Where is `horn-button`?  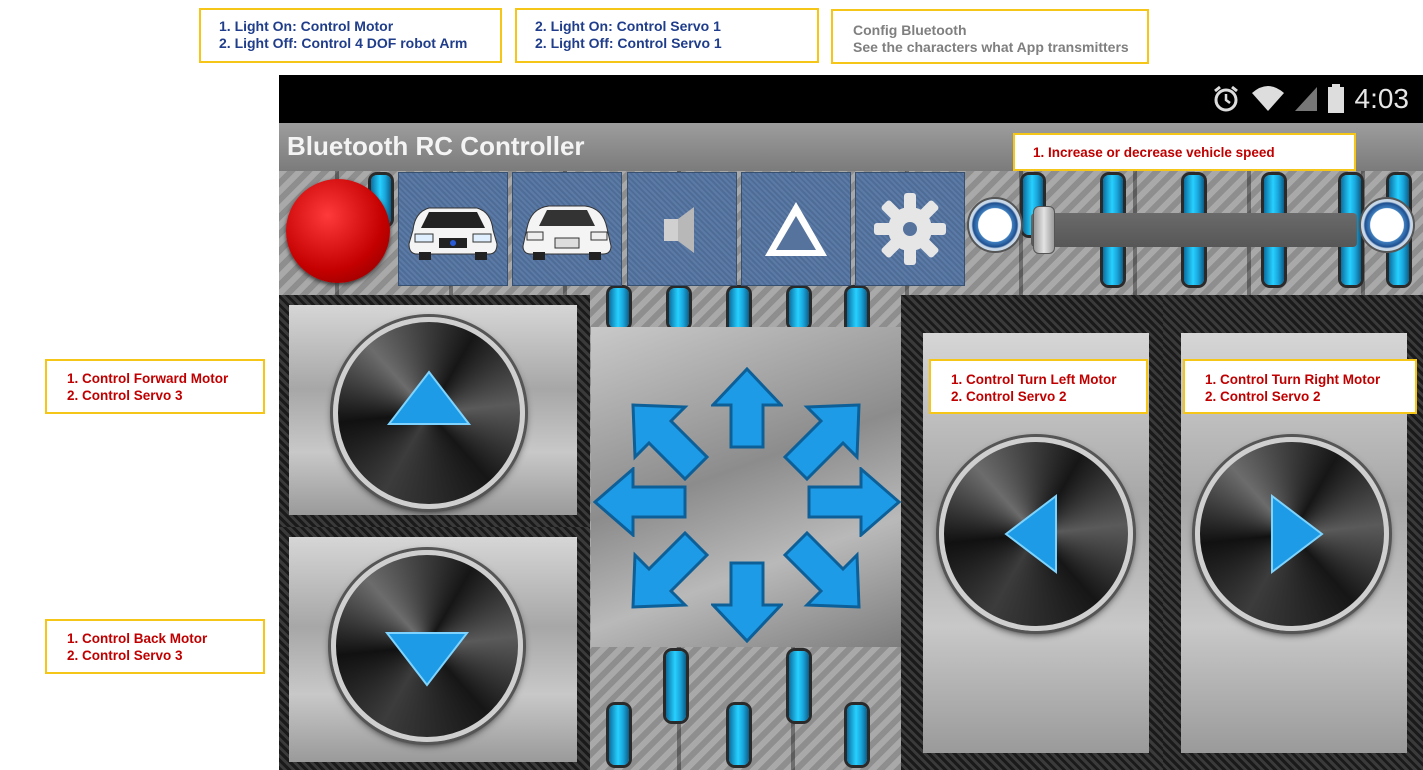
horn-button is located at coordinates (682, 229).